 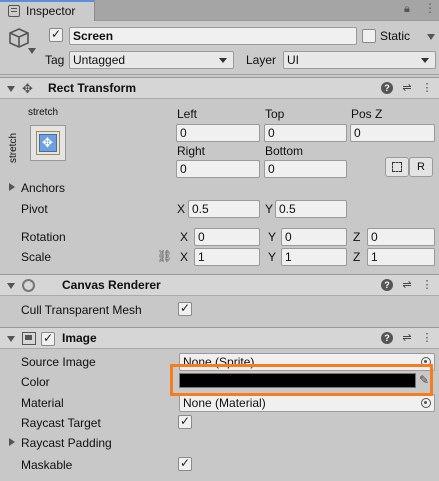 I want to click on dashed-square-icon, so click(x=397, y=167).